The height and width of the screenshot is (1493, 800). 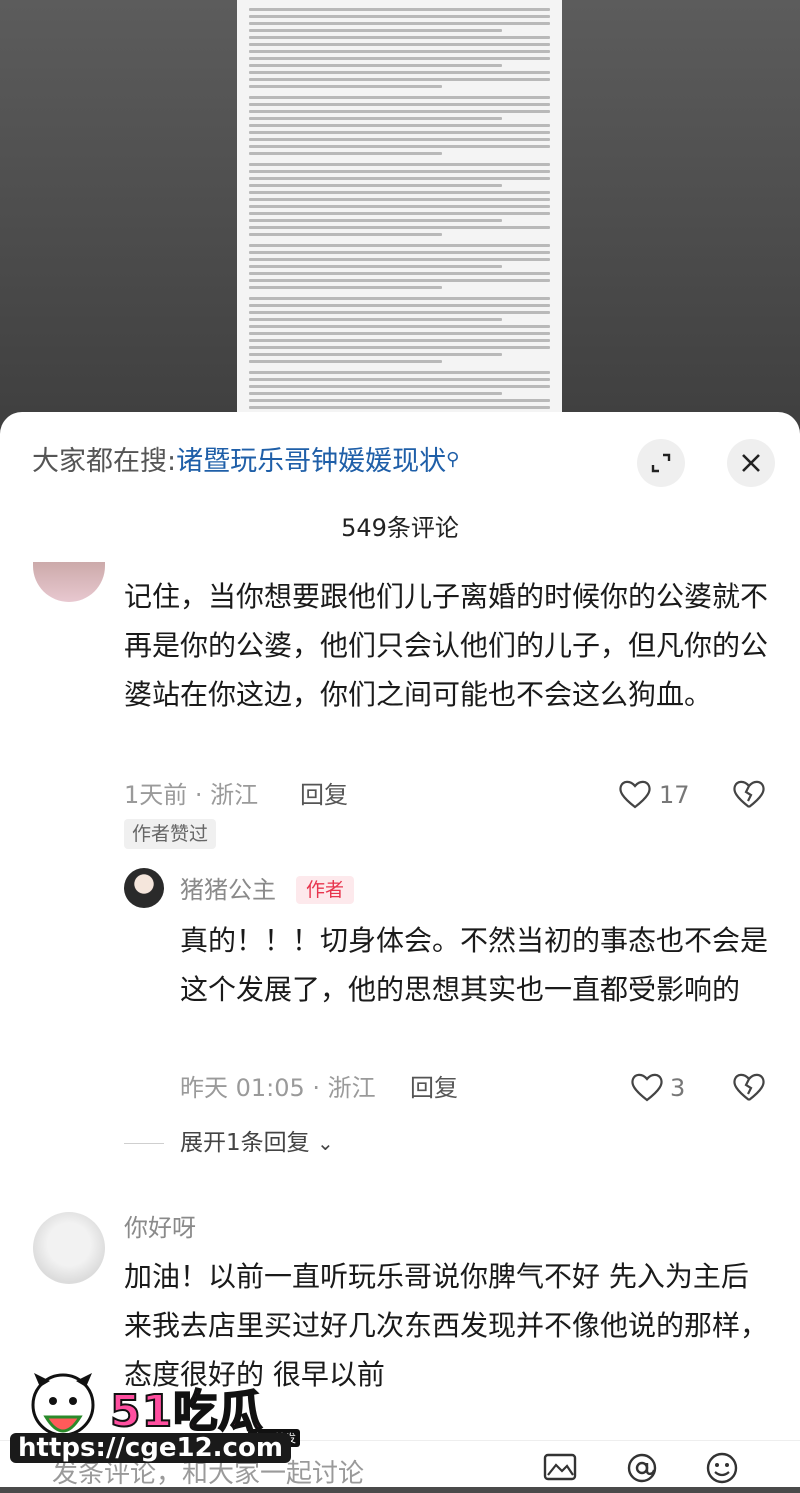 What do you see at coordinates (311, 461) in the screenshot?
I see `trending-search-link: 诸暨玩乐哥钟媛媛现状` at bounding box center [311, 461].